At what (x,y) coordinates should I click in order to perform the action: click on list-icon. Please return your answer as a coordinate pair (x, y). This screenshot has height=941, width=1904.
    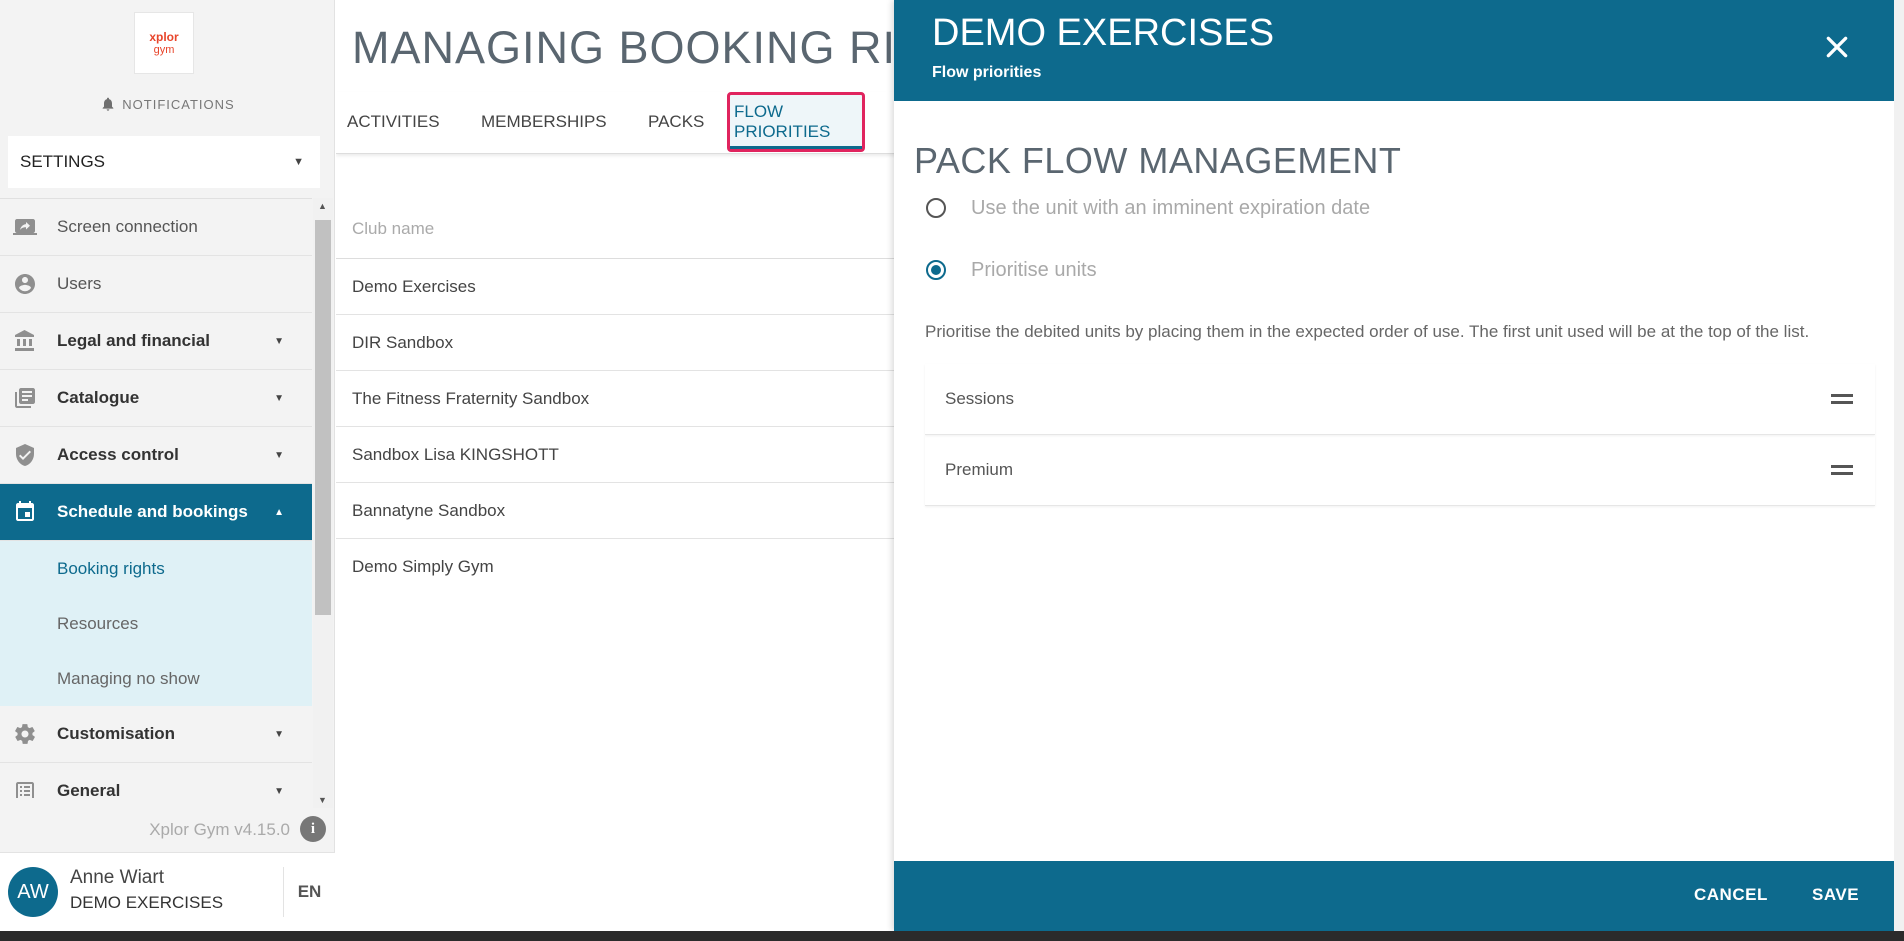
    Looking at the image, I should click on (25, 788).